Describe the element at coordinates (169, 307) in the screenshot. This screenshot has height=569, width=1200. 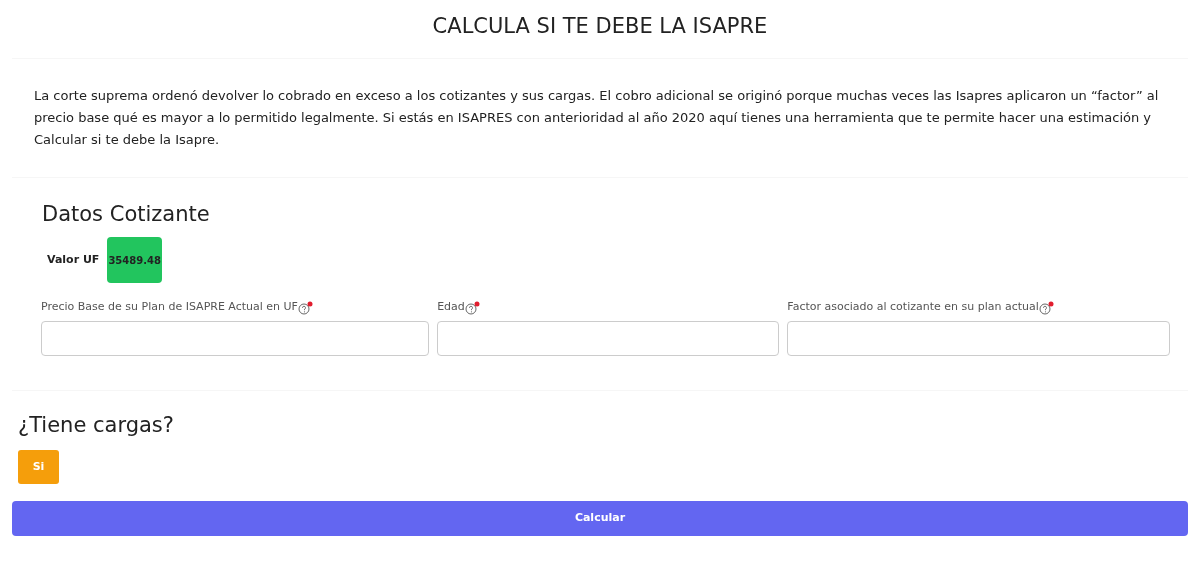
I see `field-label: Precio Base de su Plan de ISAPRE Actual en UF` at that location.